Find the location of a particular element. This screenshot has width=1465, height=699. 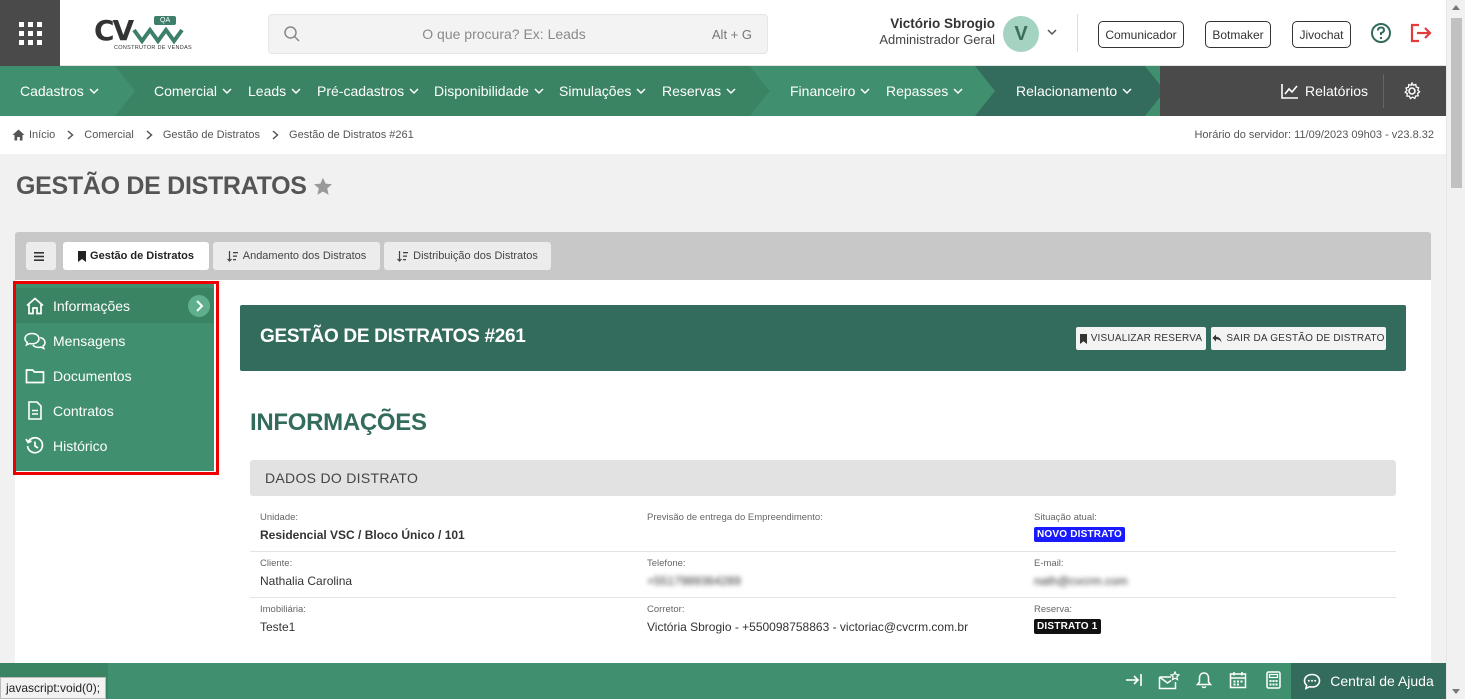

vertical-scrollbar is located at coordinates (1455, 349).